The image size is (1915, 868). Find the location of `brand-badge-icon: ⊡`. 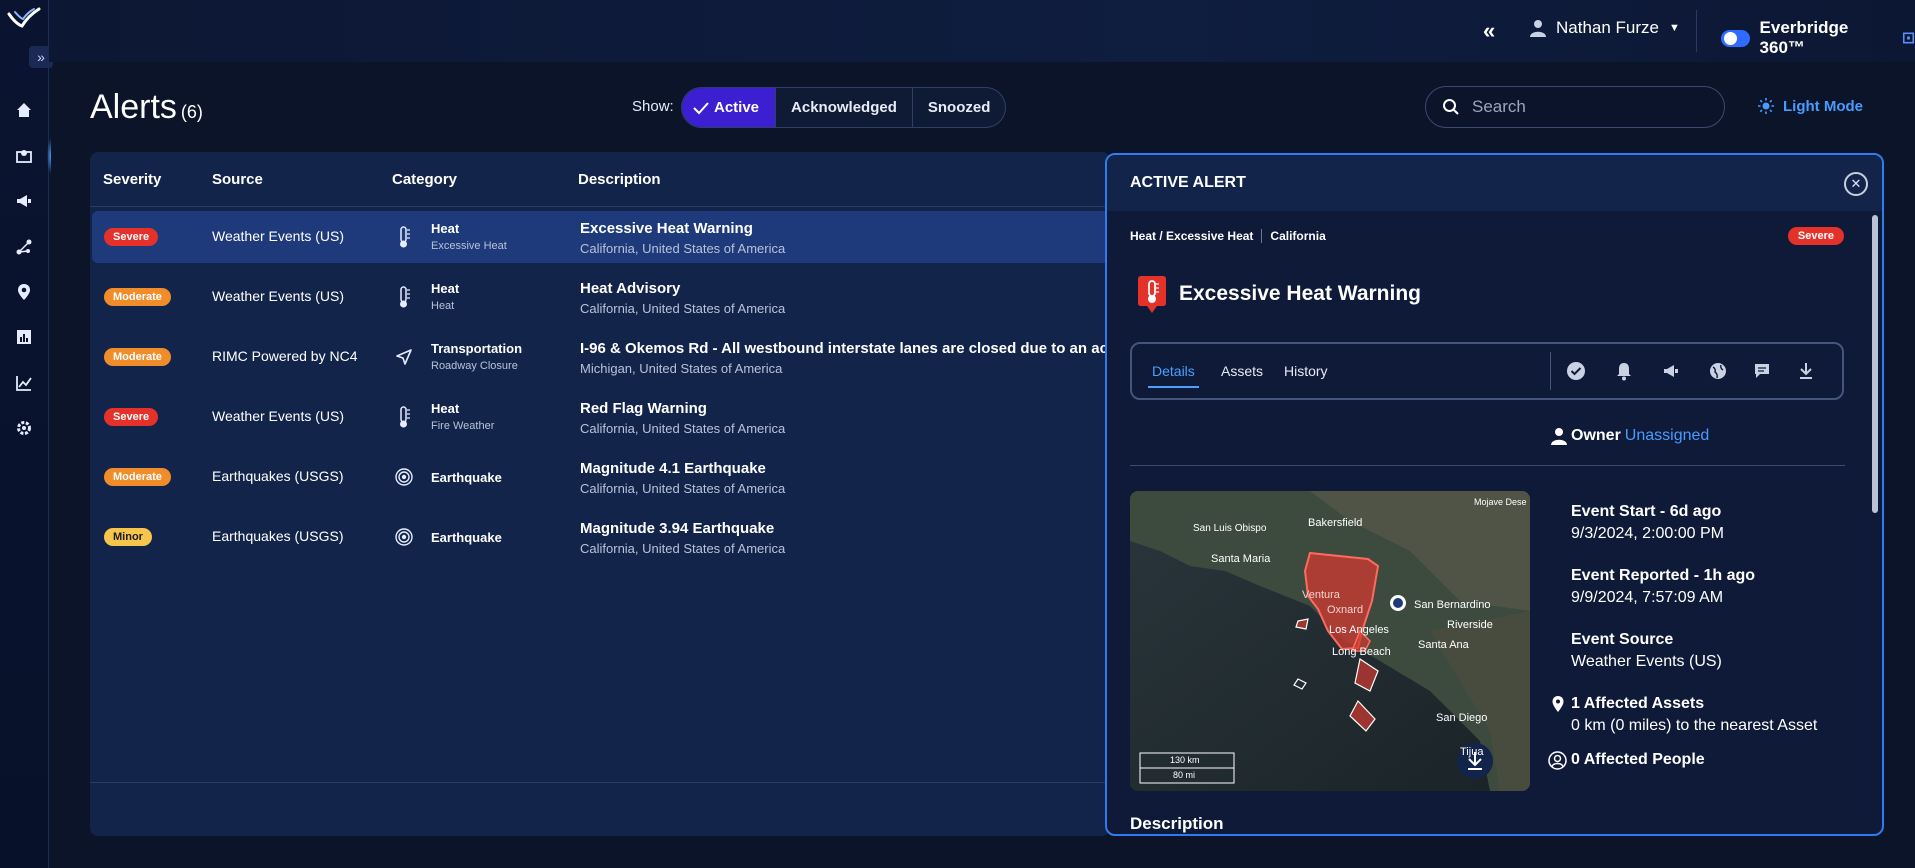

brand-badge-icon: ⊡ is located at coordinates (1908, 38).